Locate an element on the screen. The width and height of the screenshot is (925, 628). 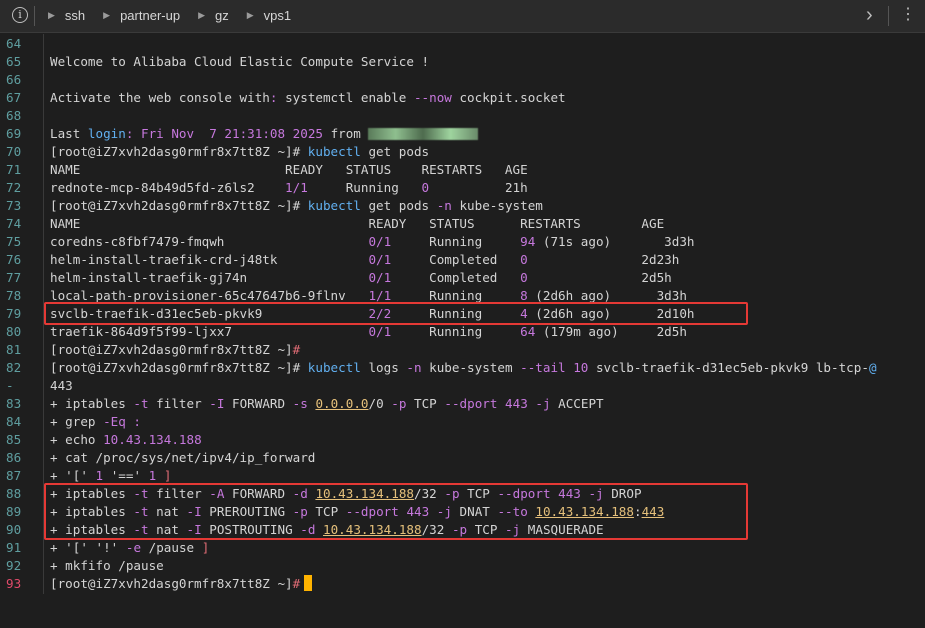
line-number: 66 is located at coordinates (14, 79).